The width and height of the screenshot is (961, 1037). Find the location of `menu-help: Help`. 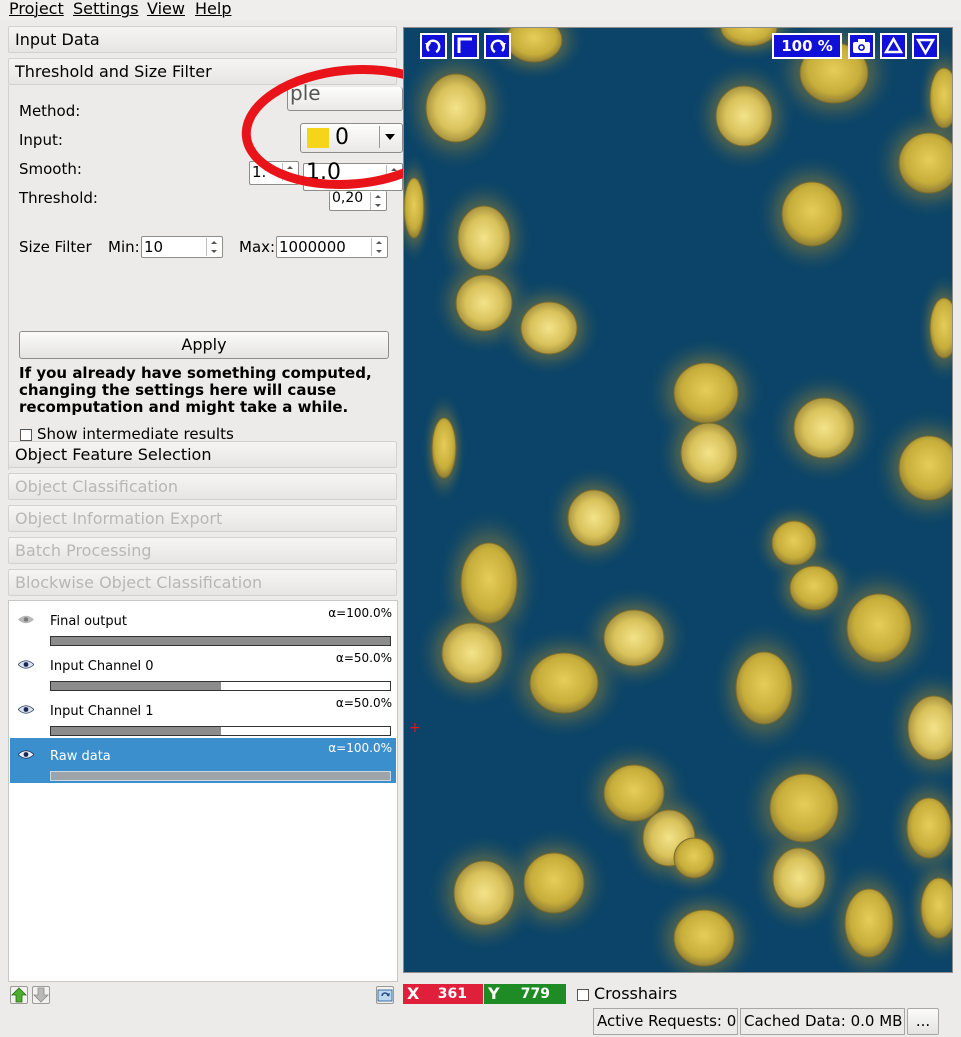

menu-help: Help is located at coordinates (213, 9).